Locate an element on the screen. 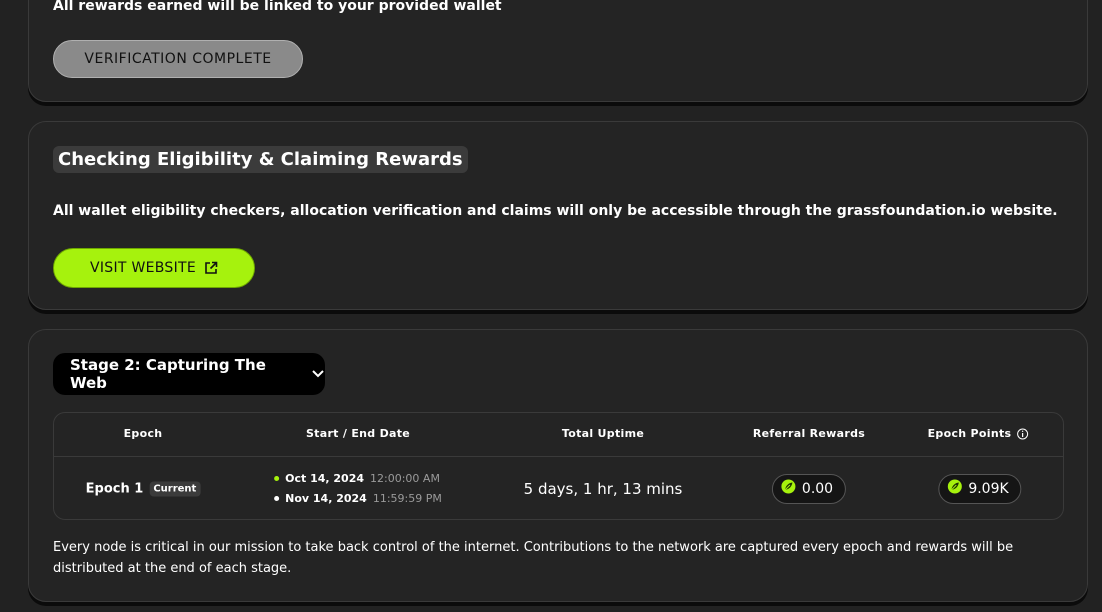  current-badge: Current is located at coordinates (175, 488).